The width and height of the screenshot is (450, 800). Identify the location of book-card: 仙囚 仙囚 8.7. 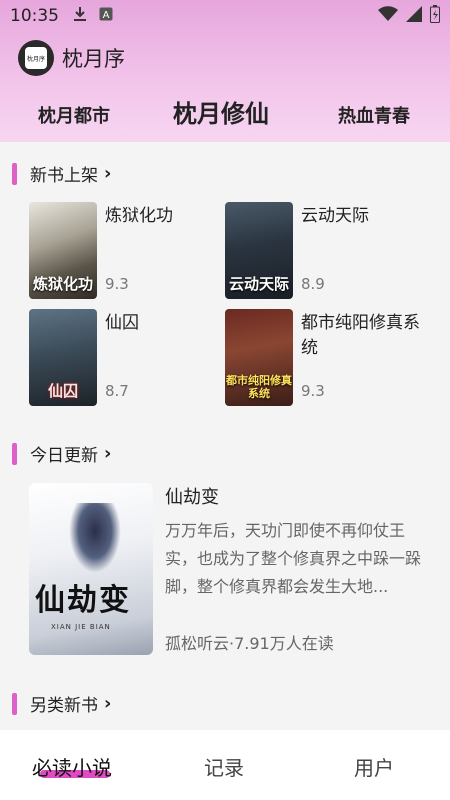
(84, 357).